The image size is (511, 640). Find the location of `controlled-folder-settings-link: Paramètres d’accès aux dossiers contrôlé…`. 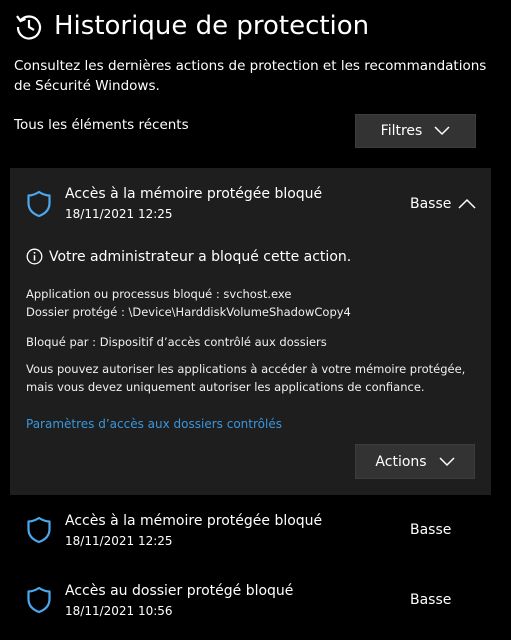

controlled-folder-settings-link: Paramètres d’accès aux dossiers contrôlé… is located at coordinates (154, 424).